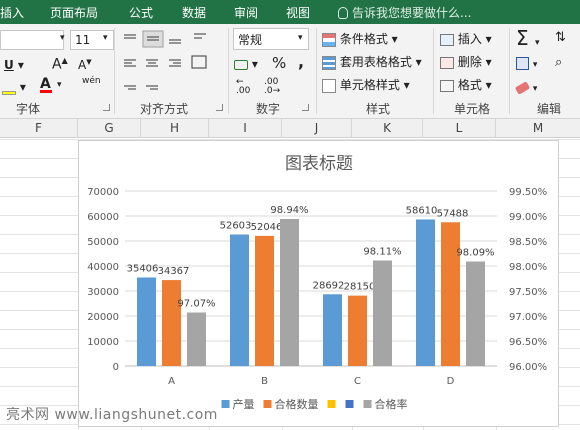 The image size is (580, 430). I want to click on phonetic-icon: wén, so click(91, 81).